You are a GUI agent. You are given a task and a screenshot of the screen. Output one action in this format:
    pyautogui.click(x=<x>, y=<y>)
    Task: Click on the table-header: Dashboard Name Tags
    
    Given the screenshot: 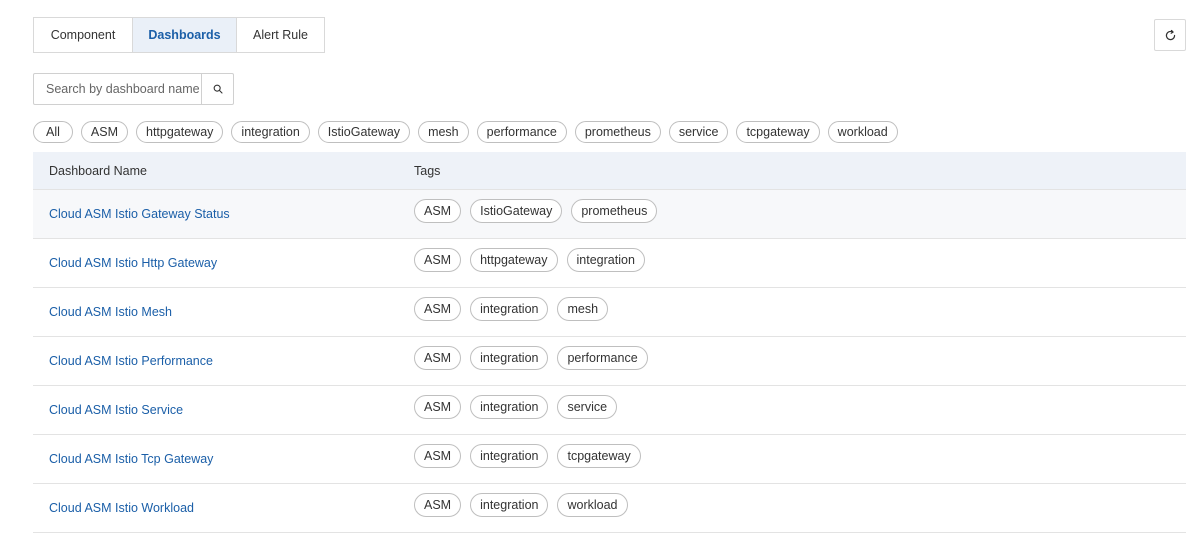 What is the action you would take?
    pyautogui.click(x=609, y=171)
    